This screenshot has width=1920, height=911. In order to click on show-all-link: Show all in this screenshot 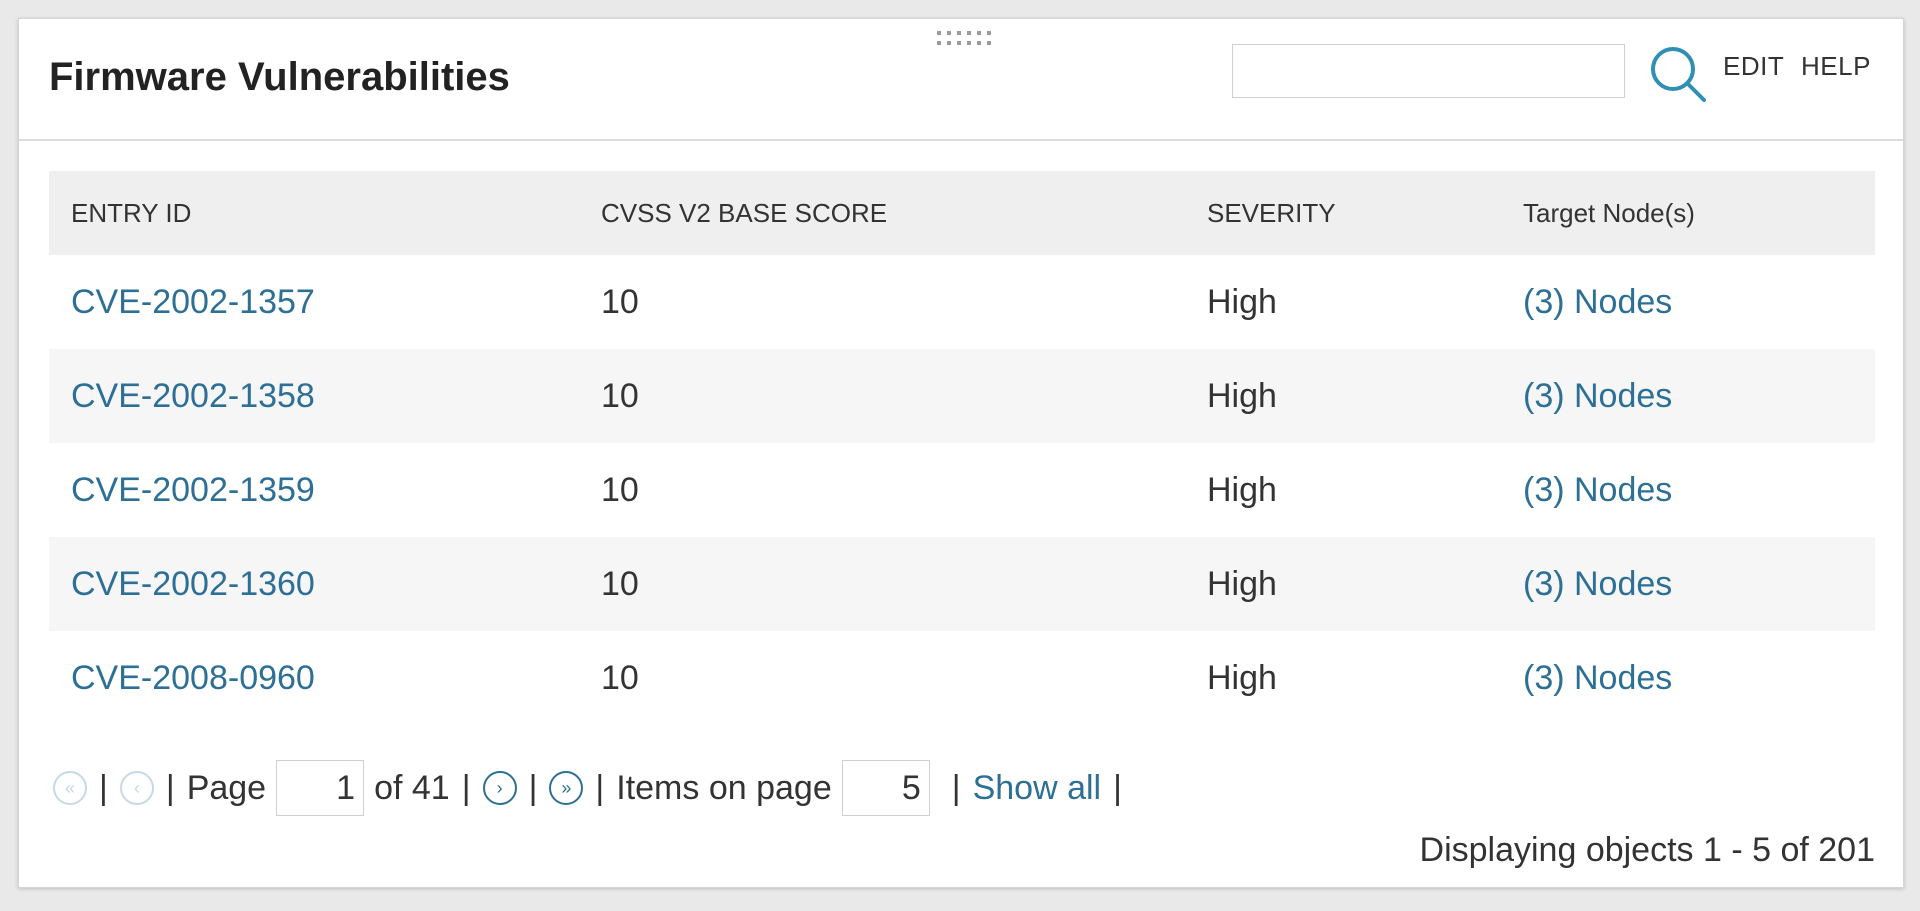, I will do `click(1037, 788)`.